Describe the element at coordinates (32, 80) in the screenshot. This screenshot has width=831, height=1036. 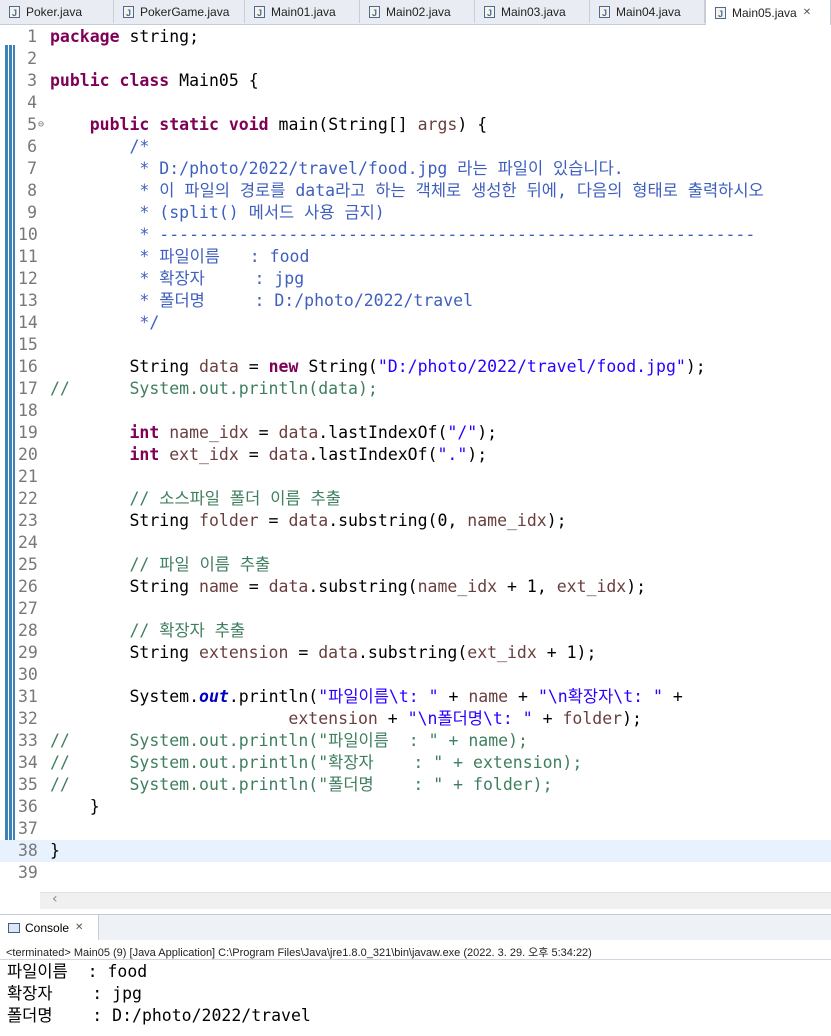
I see `line-number: 3` at that location.